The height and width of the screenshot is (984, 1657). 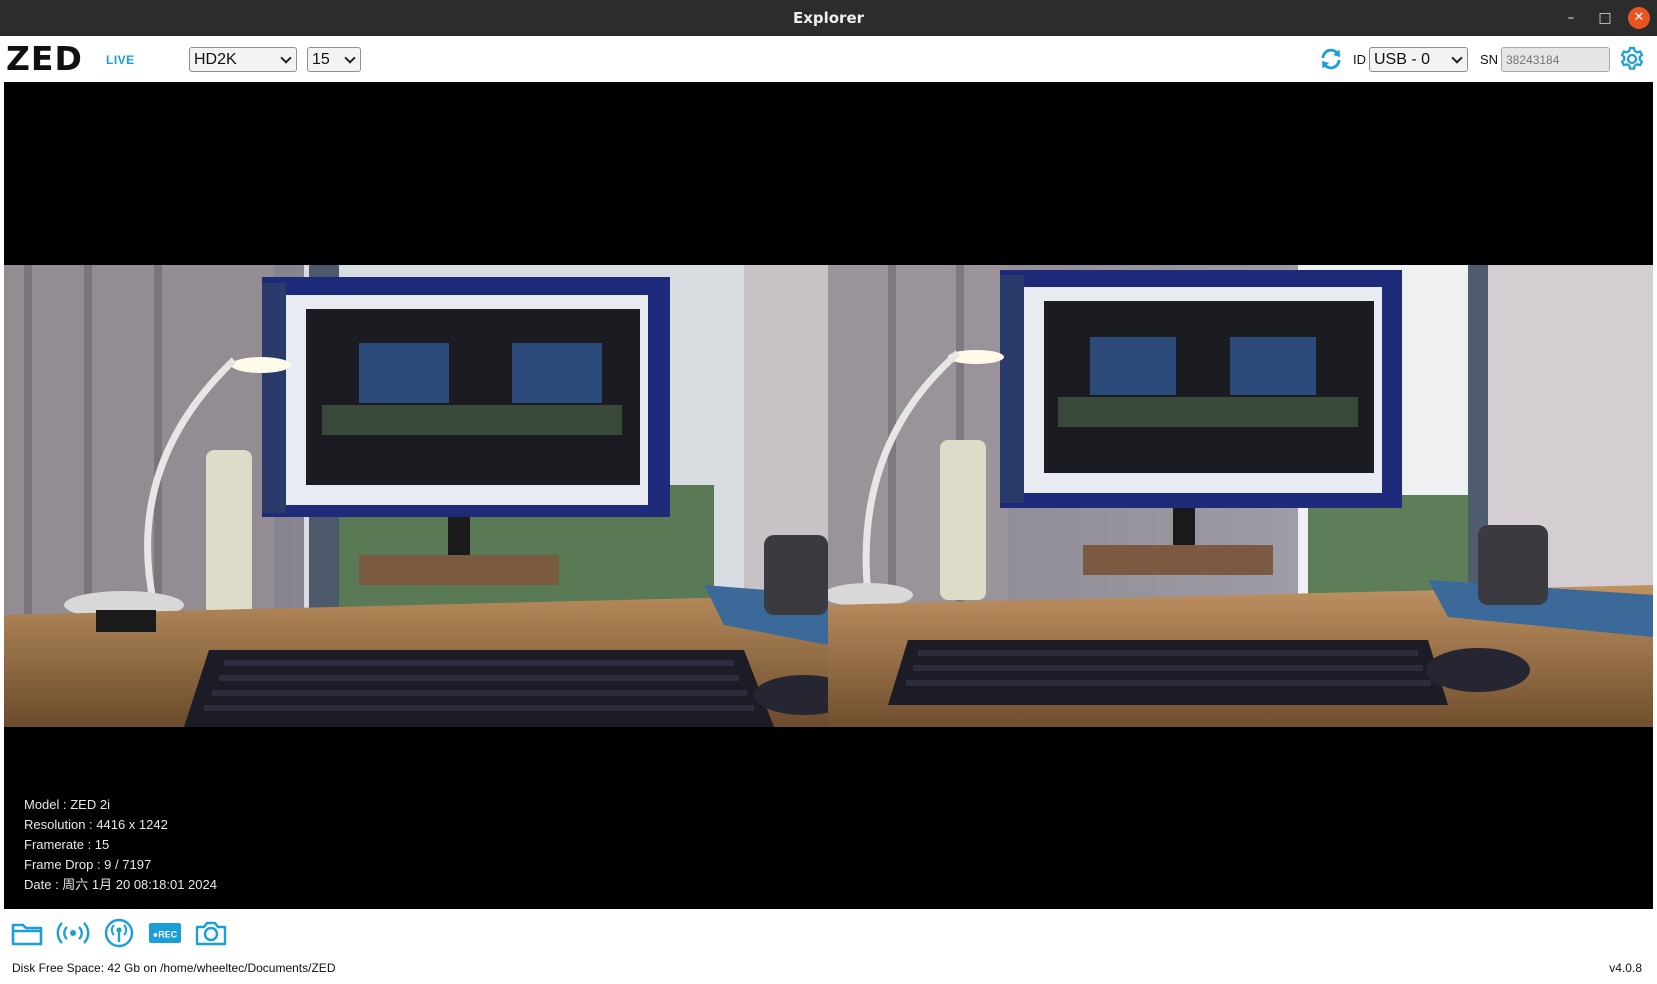 What do you see at coordinates (828, 59) in the screenshot?
I see `toolbar: ZED LIVE HD2K 15 ID USB - 0 SN` at bounding box center [828, 59].